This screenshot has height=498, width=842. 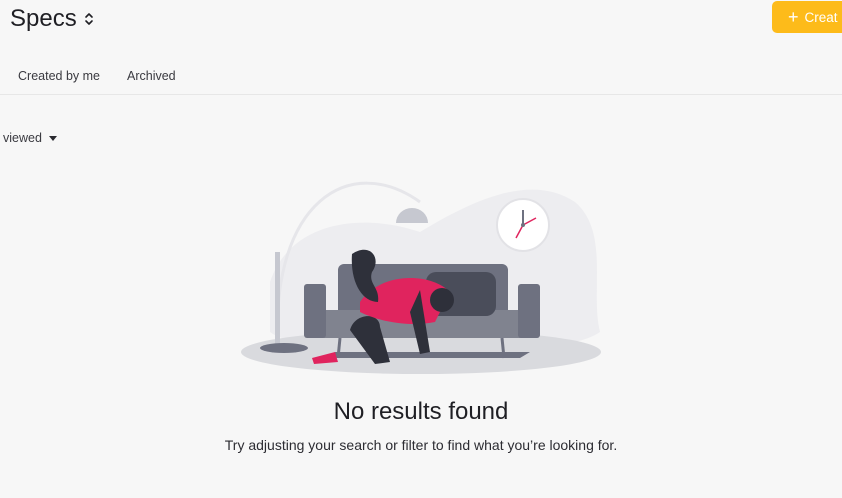 What do you see at coordinates (442, 300) in the screenshot?
I see `person-head` at bounding box center [442, 300].